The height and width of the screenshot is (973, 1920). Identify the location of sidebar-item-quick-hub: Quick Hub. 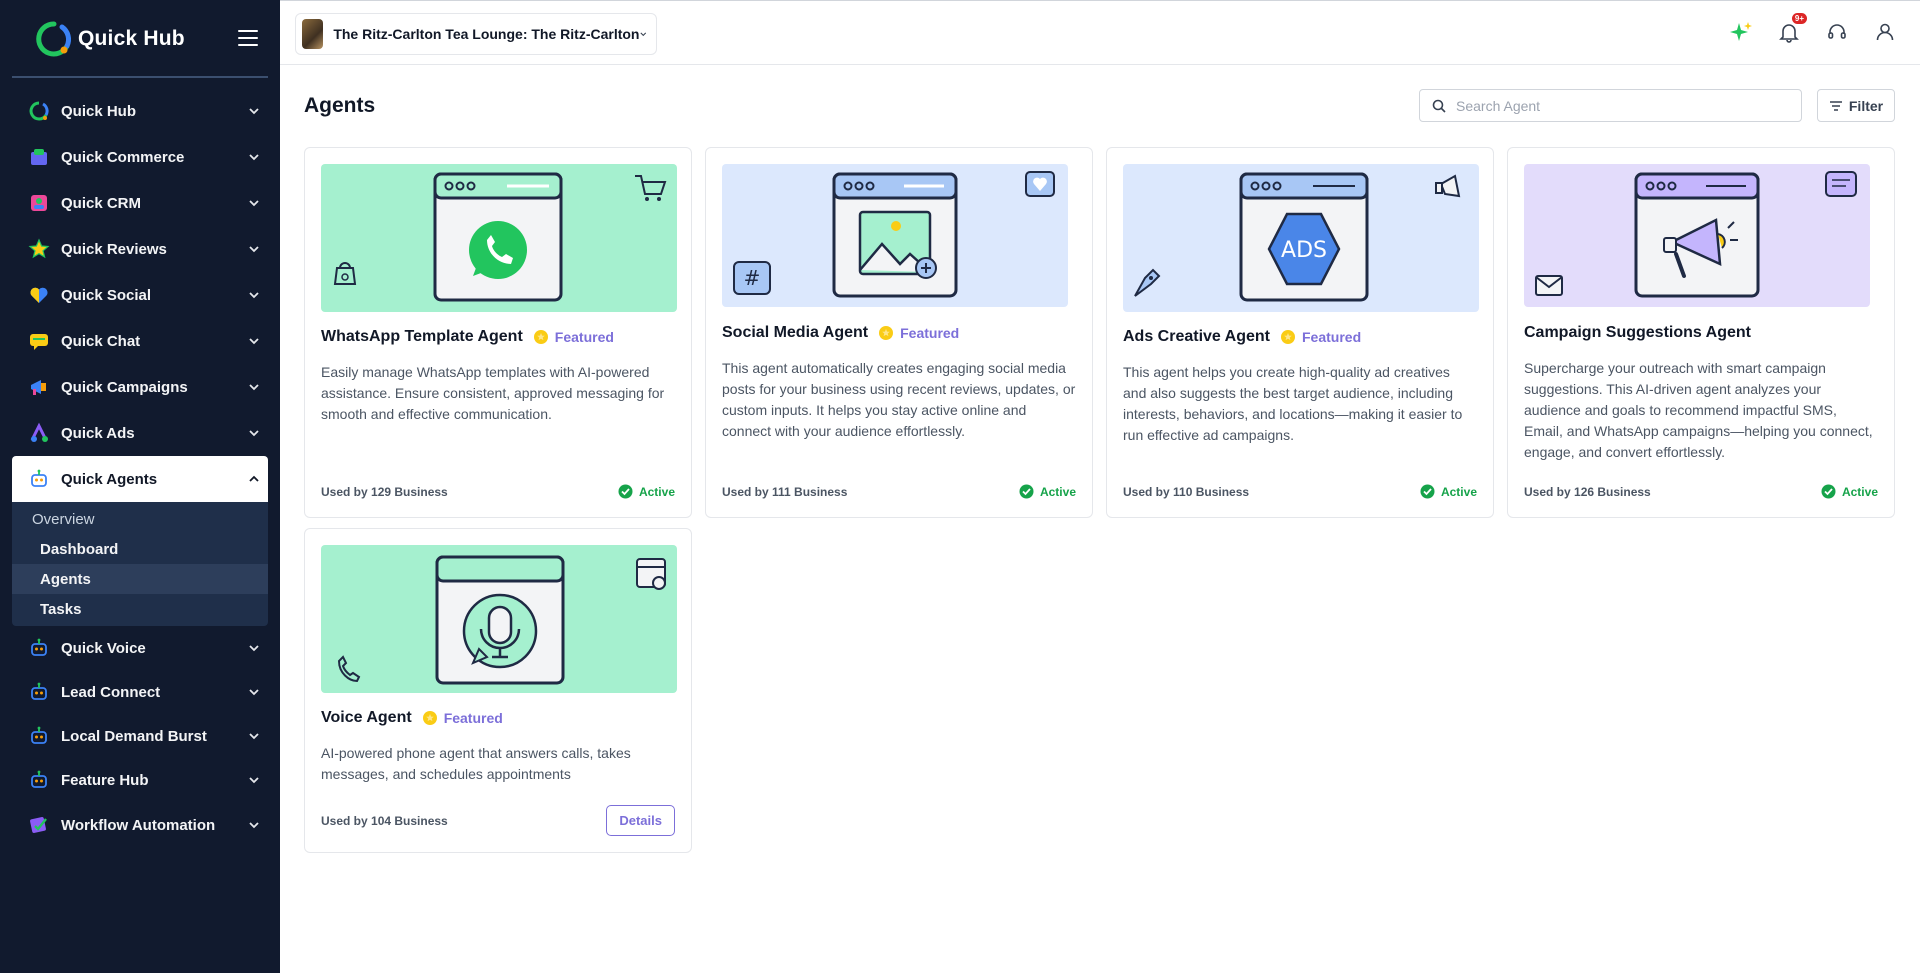
(140, 111).